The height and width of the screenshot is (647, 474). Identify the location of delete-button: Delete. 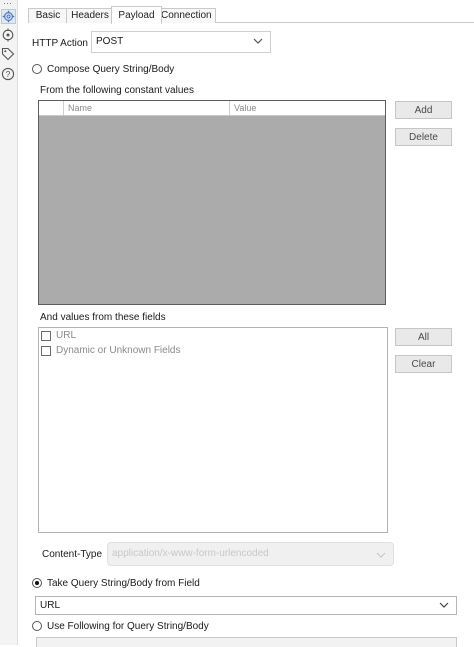
(423, 137).